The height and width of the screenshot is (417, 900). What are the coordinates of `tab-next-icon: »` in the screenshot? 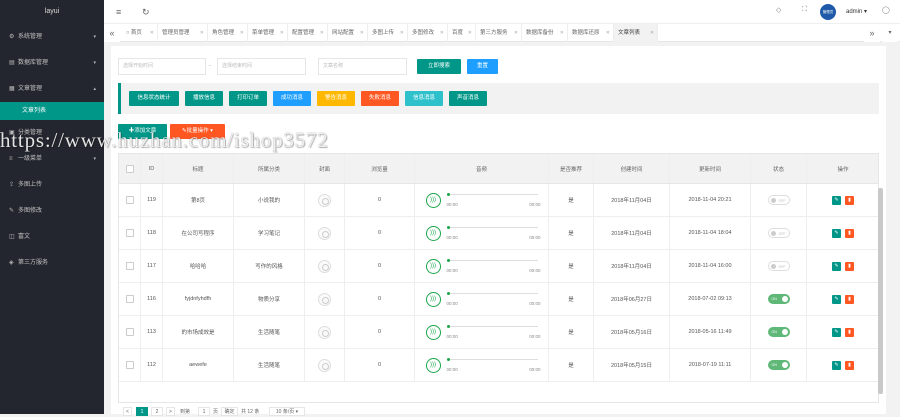 It's located at (872, 33).